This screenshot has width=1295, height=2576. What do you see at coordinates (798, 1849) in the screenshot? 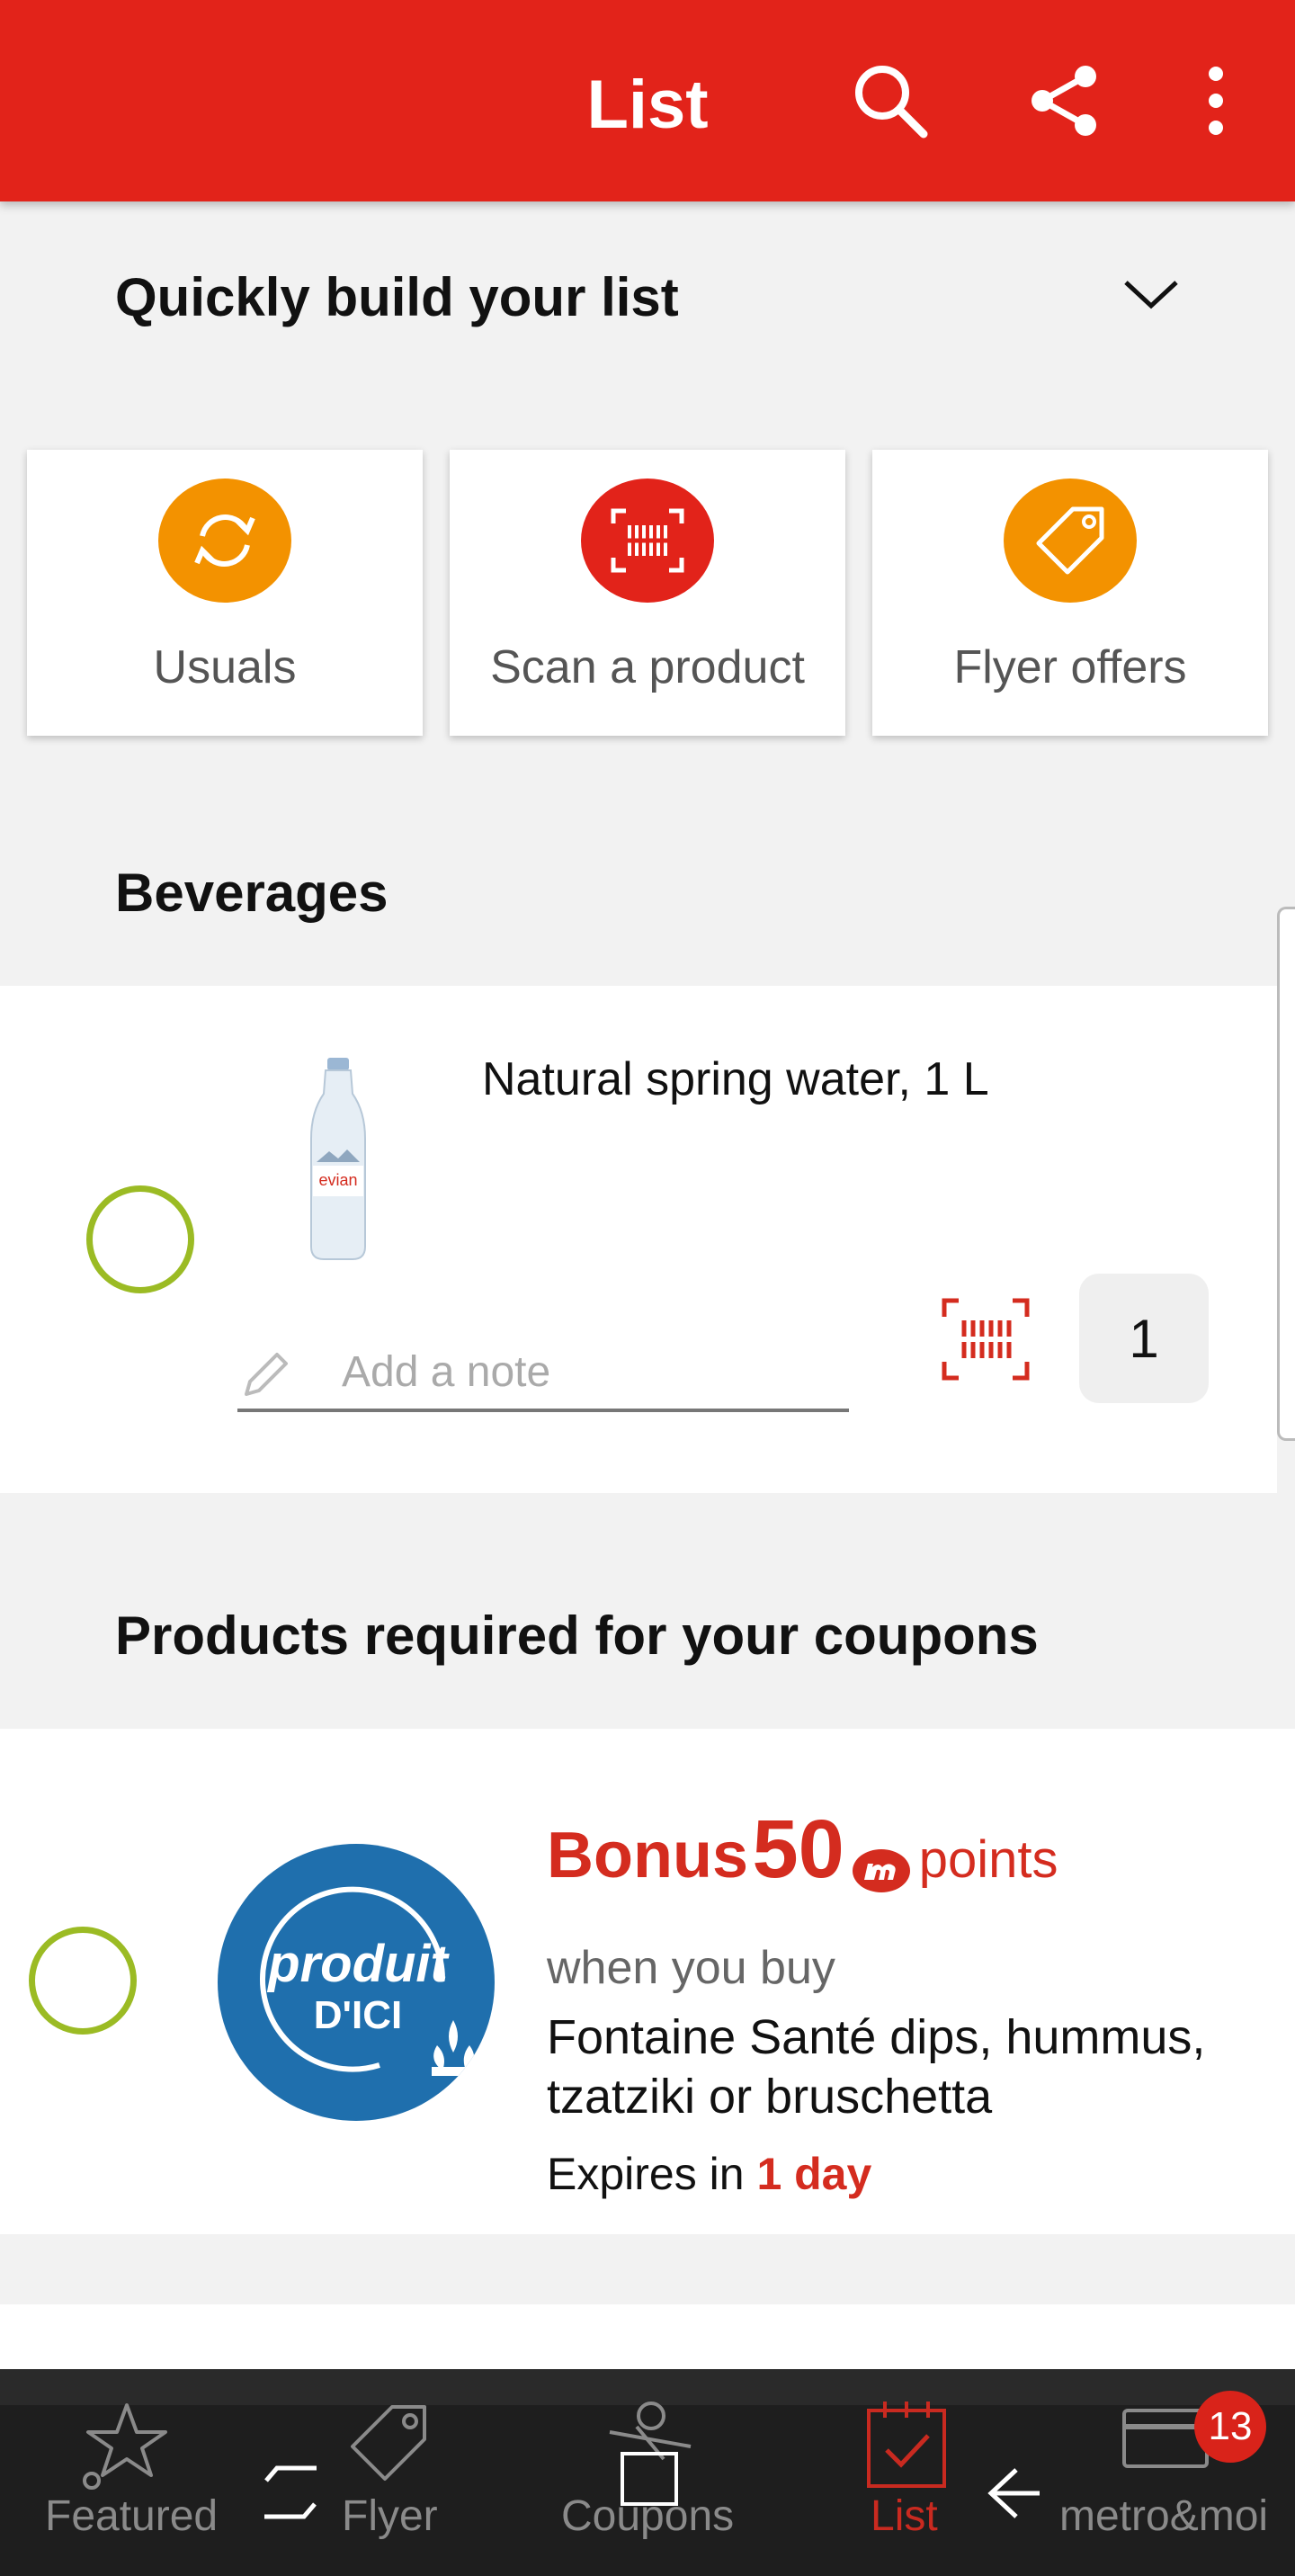
I see `bonus-points: 50` at bounding box center [798, 1849].